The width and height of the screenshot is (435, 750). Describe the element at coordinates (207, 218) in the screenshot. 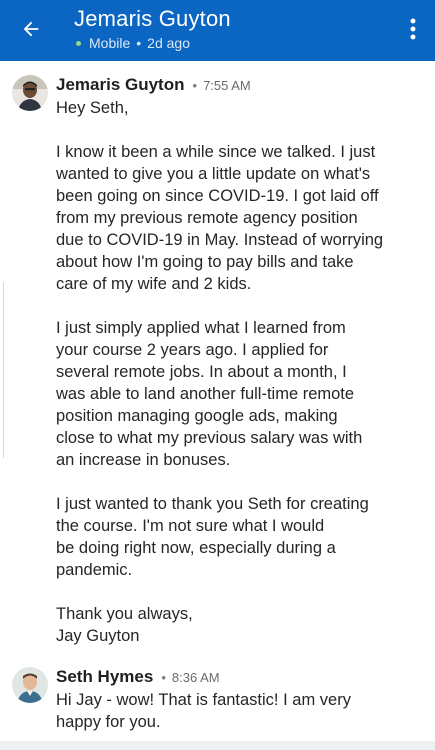

I see `message-line: from my previous remote agency position` at that location.